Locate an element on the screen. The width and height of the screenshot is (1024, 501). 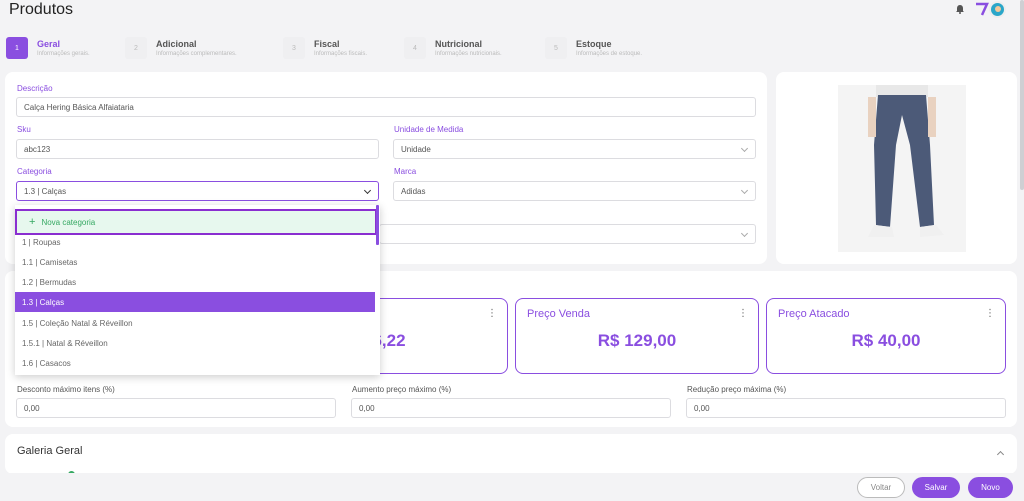
categoria-select: 1.3 | Calças is located at coordinates (197, 191).